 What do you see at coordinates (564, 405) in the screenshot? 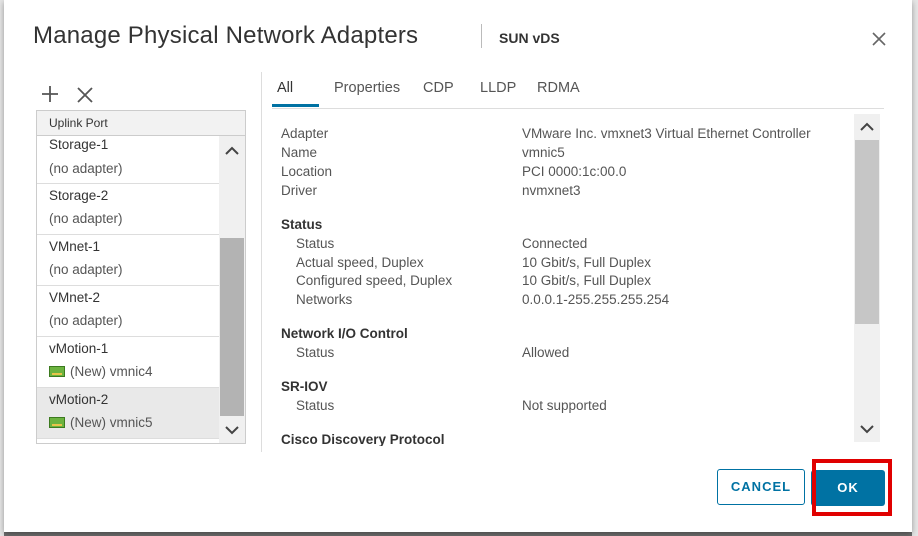
I see `detail-value: Not supported` at bounding box center [564, 405].